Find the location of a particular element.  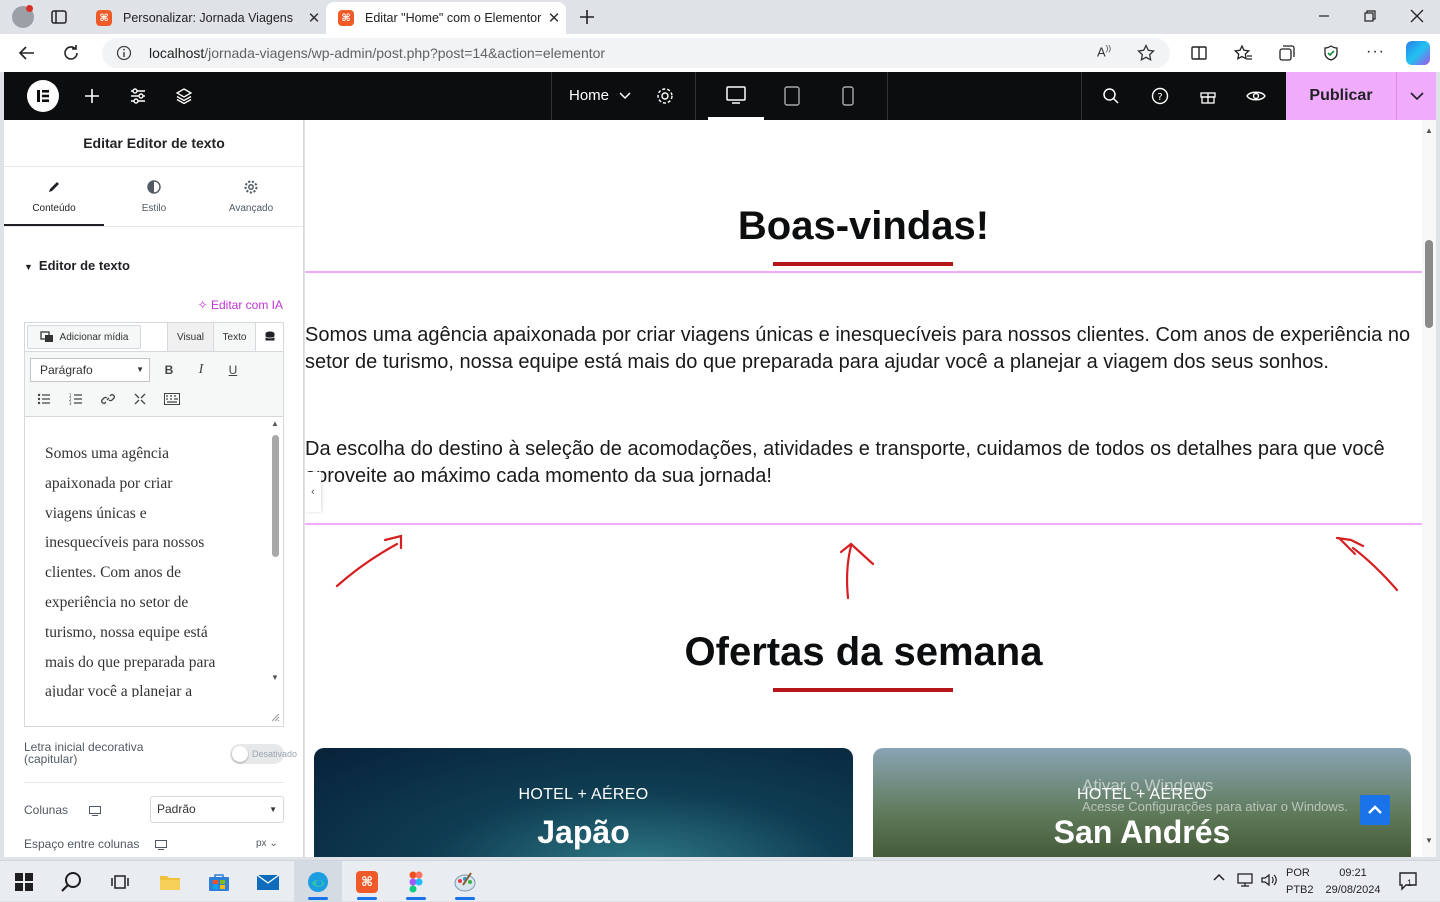

profile-avatar is located at coordinates (23, 16).